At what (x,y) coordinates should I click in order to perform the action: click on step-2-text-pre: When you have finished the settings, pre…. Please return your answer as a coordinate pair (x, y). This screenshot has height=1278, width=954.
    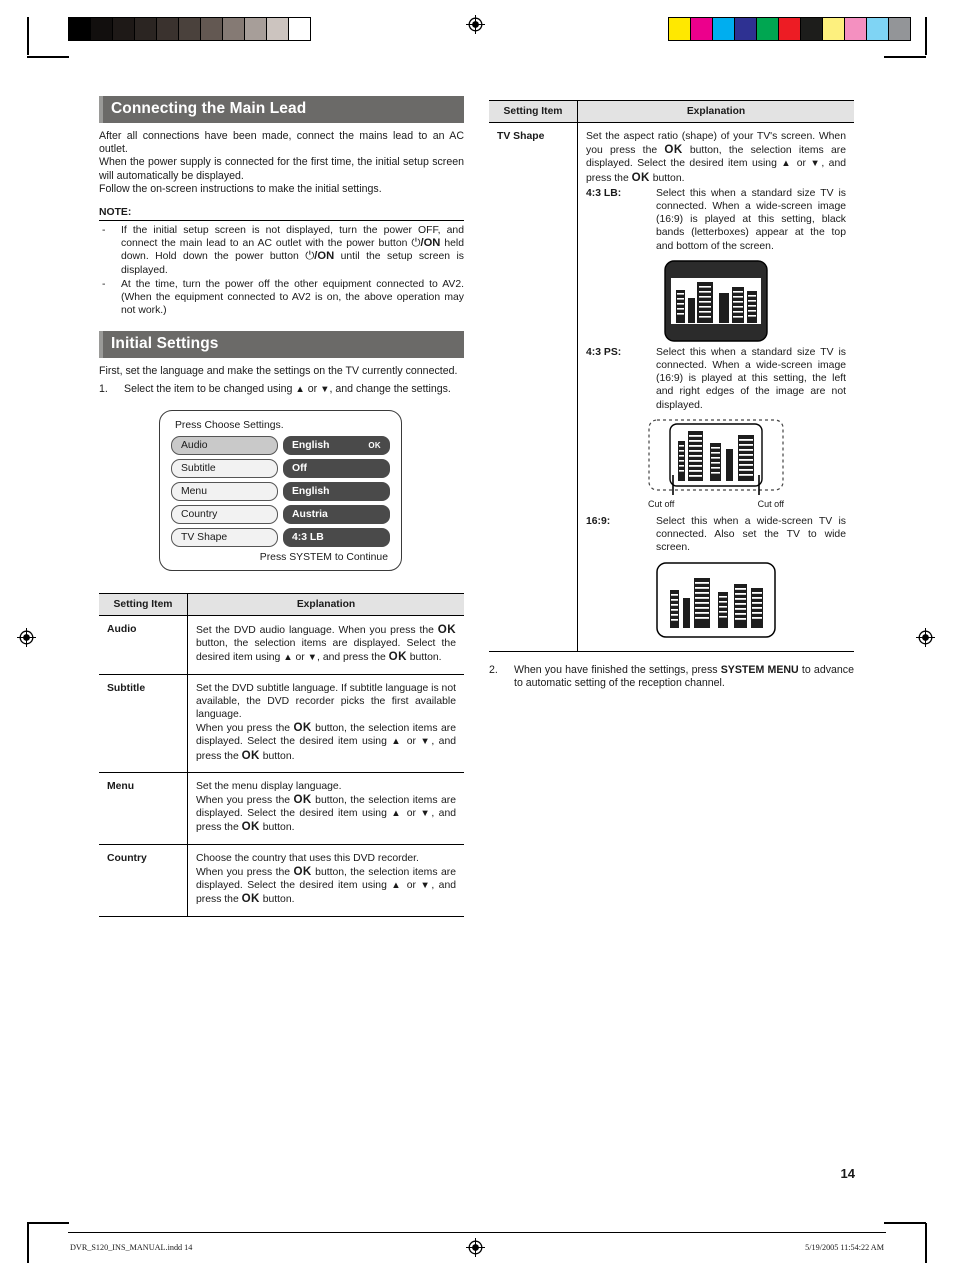
    Looking at the image, I should click on (617, 669).